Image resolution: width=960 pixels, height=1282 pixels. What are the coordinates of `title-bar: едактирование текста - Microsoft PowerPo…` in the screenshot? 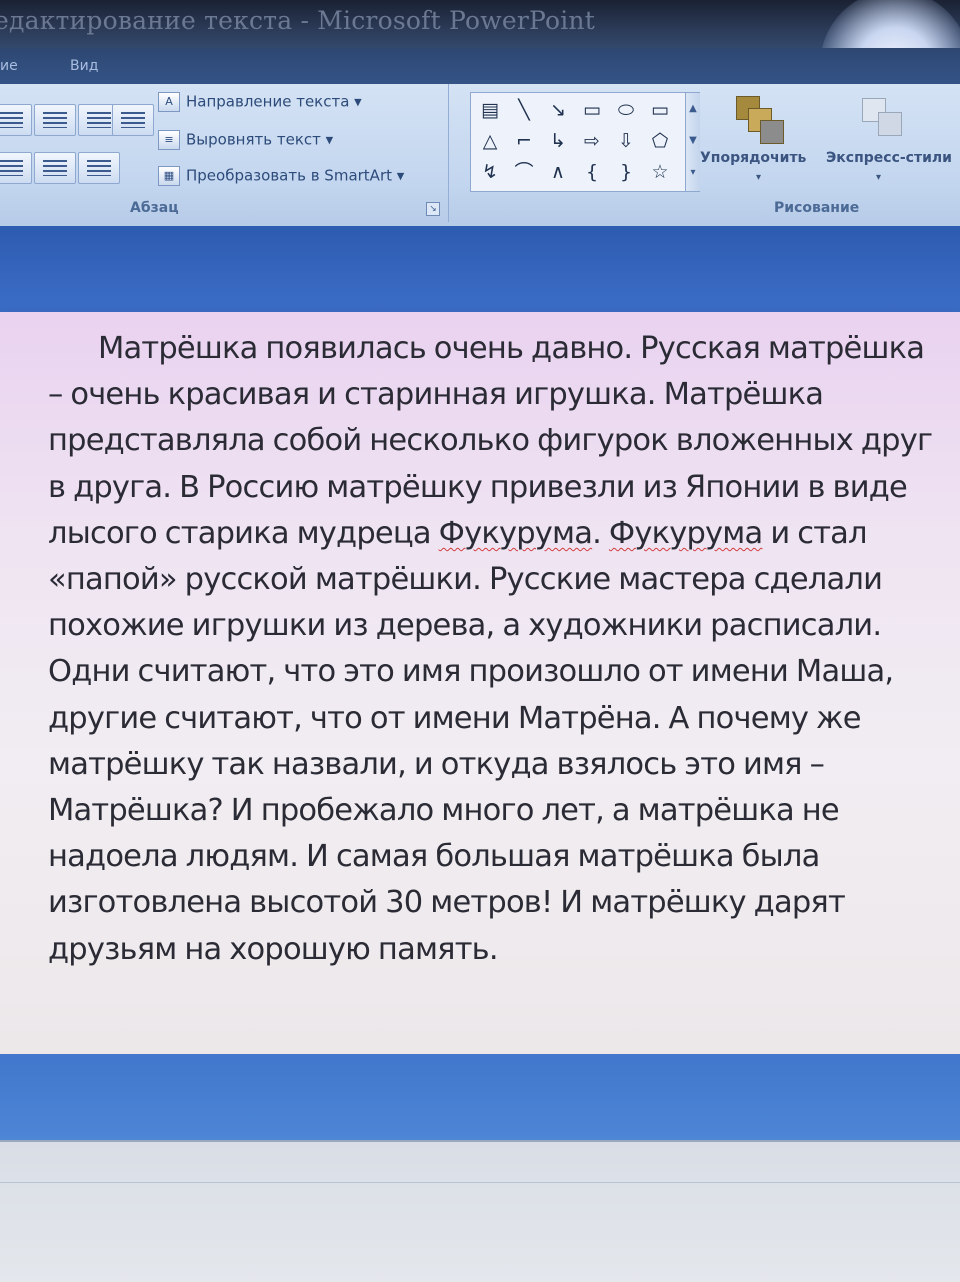 It's located at (480, 24).